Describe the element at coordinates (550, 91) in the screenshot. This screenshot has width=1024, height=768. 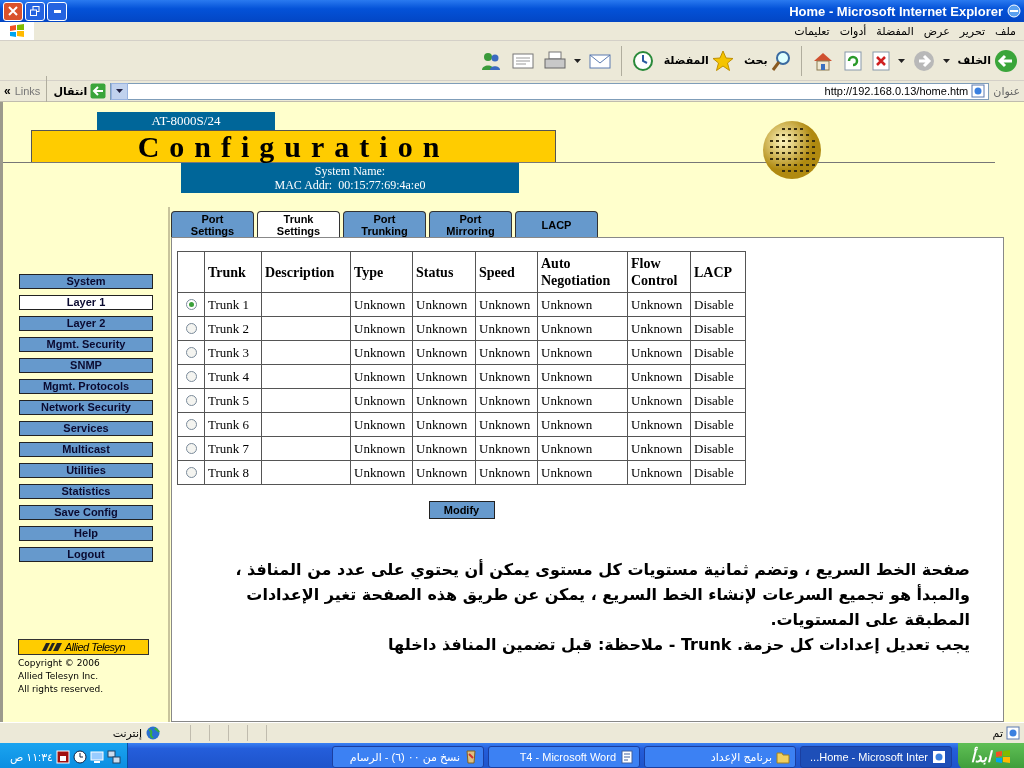
I see `address-field: http://192.168.0.13/home.htm` at that location.